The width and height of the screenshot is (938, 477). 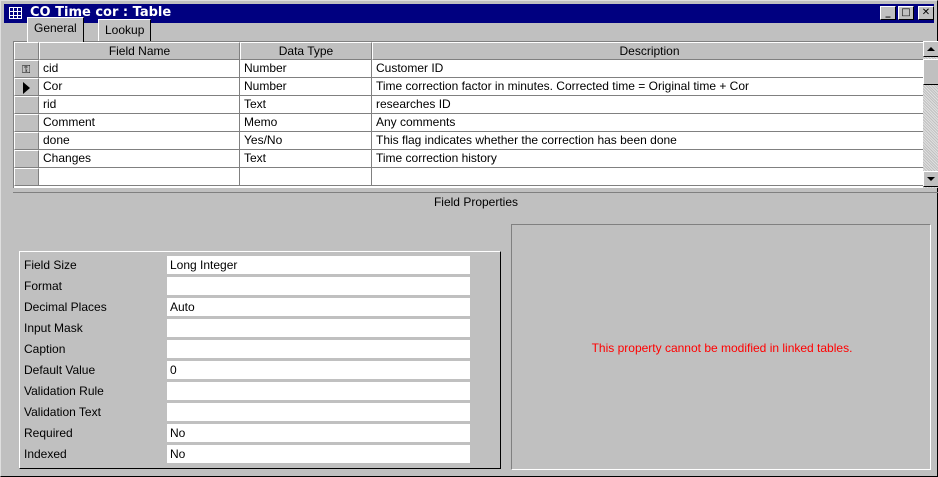 I want to click on property-row-format: Format, so click(x=255, y=287).